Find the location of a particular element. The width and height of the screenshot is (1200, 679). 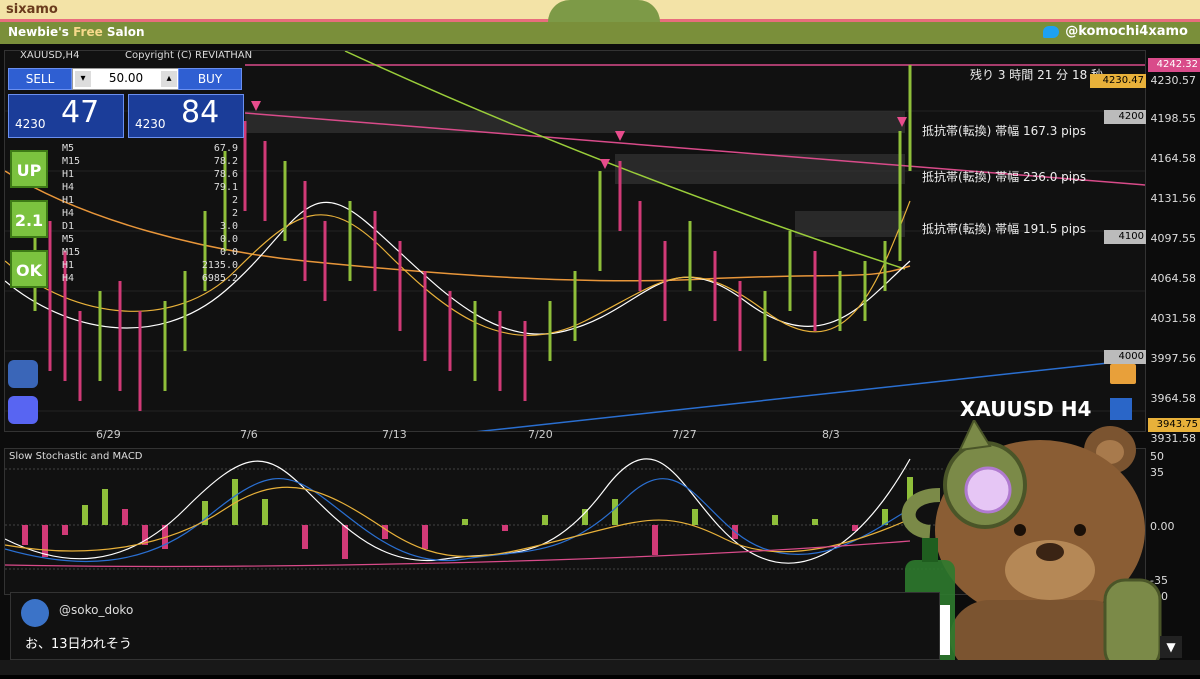

tf-row: M5 67.9 is located at coordinates (150, 148).